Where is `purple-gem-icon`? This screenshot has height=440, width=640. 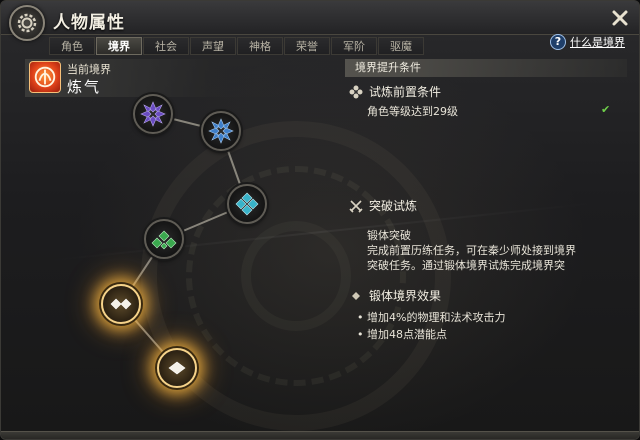
purple-gem-icon is located at coordinates (153, 114).